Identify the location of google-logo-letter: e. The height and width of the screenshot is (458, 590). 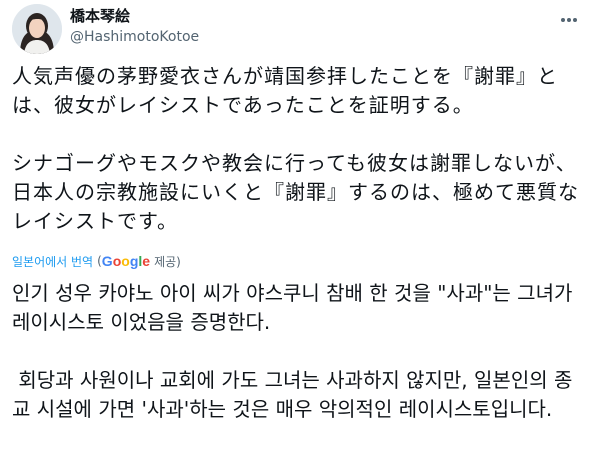
(146, 261).